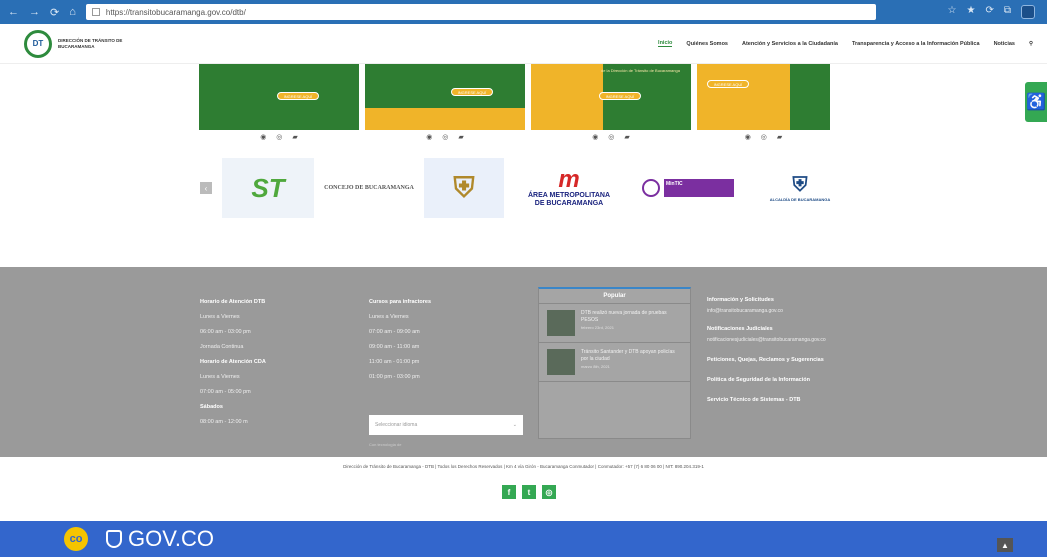 This screenshot has height=557, width=1047. Describe the element at coordinates (1007, 12) in the screenshot. I see `collections-icon: ⧉` at that location.